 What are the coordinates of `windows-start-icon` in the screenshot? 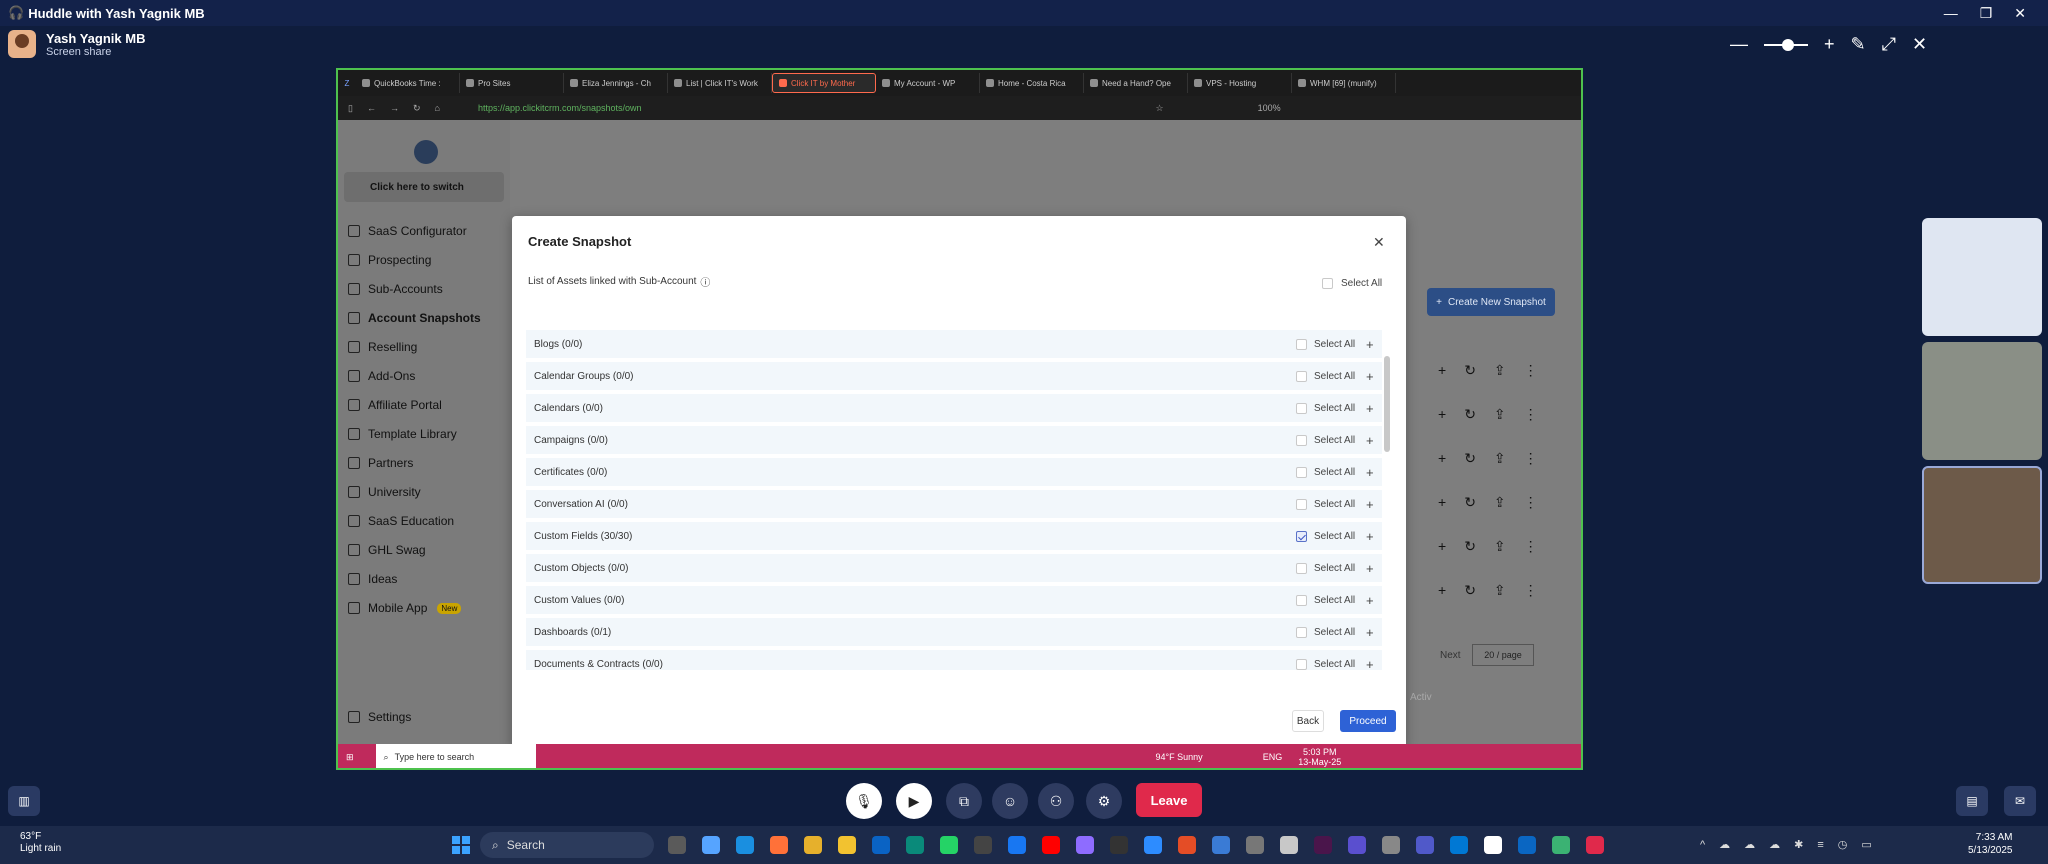 It's located at (461, 845).